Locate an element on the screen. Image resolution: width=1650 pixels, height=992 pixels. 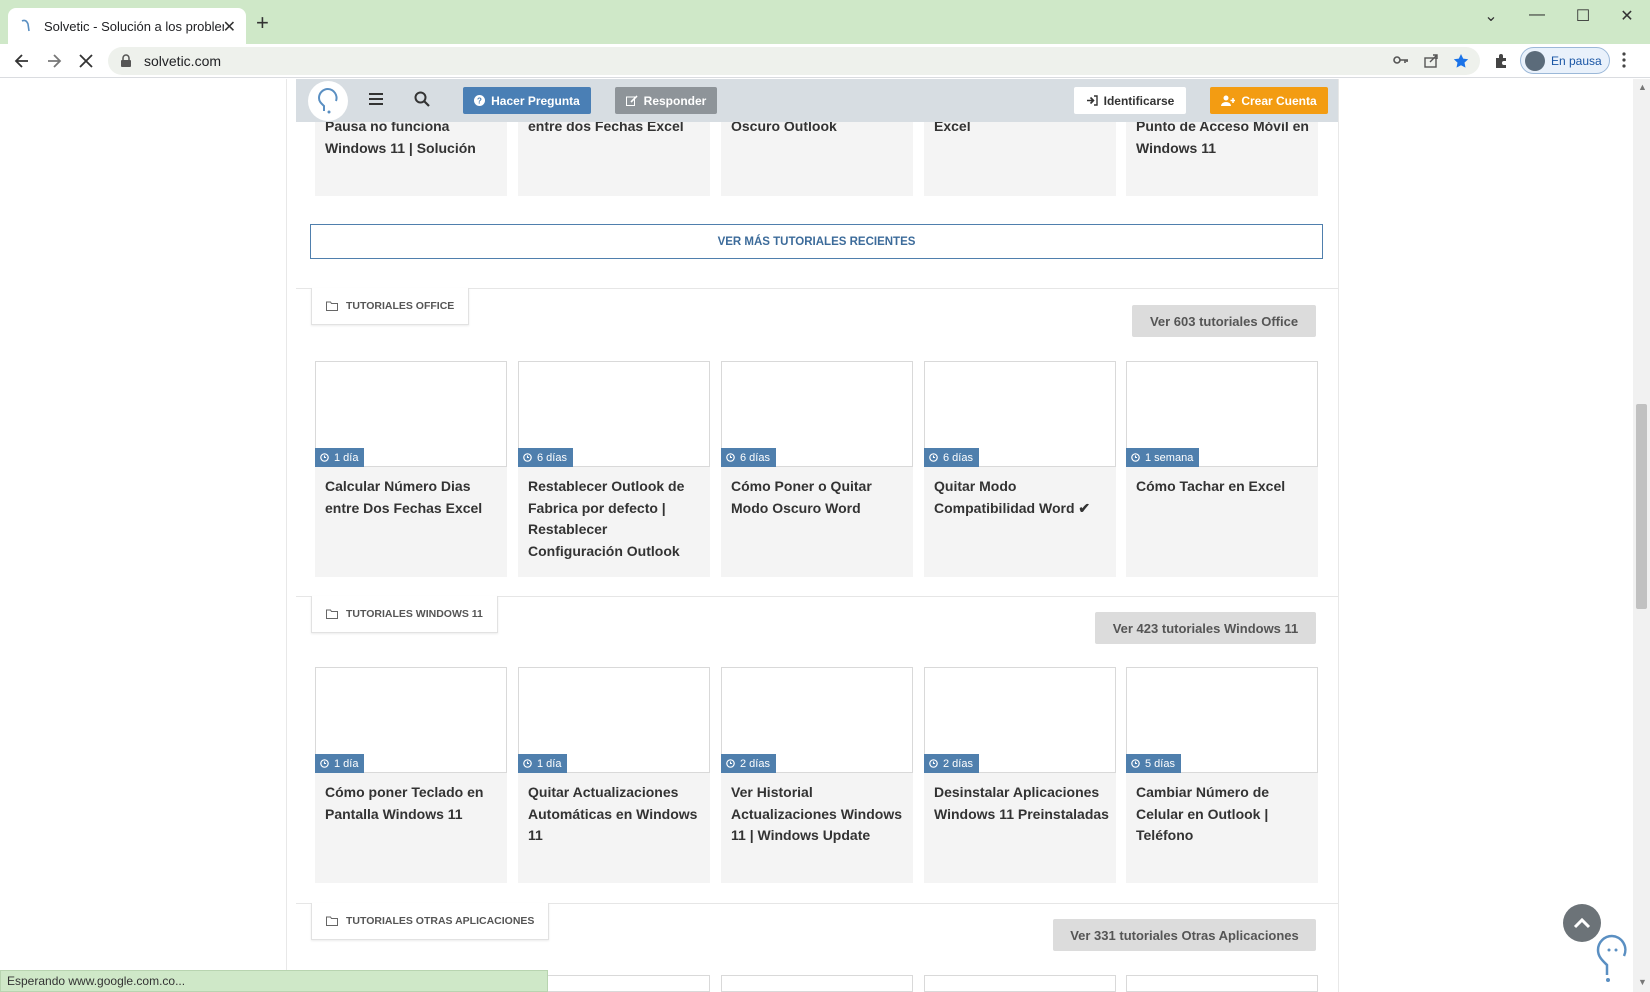
sign-in-icon is located at coordinates (1092, 100).